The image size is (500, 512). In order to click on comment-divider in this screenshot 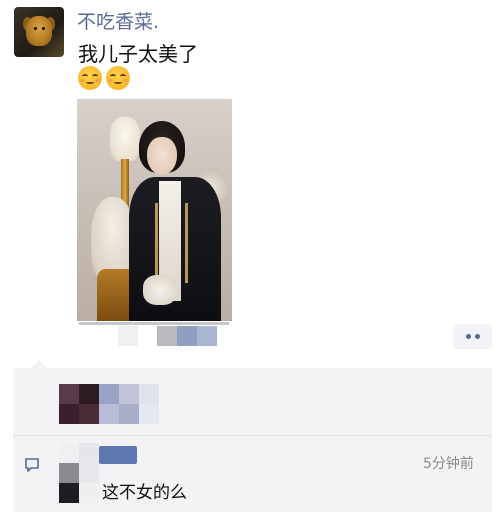, I will do `click(252, 435)`.